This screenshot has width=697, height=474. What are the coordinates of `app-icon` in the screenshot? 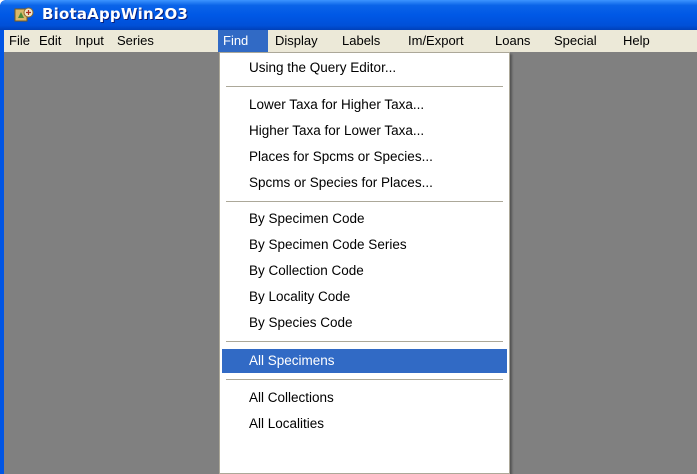 It's located at (24, 15).